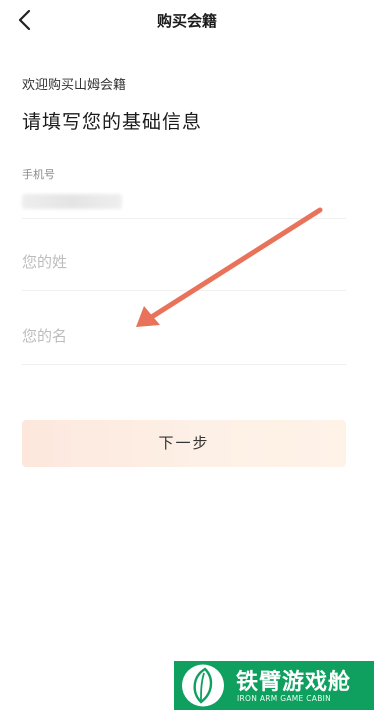  Describe the element at coordinates (184, 262) in the screenshot. I see `last-name-input` at that location.